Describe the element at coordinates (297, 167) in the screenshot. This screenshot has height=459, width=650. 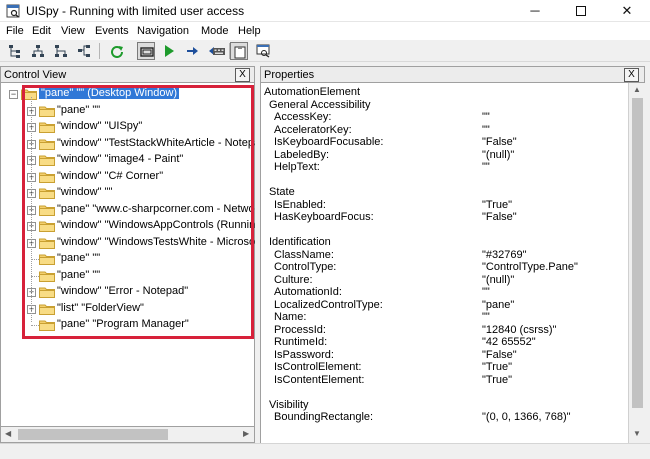
I see `property-label: HelpText:` at that location.